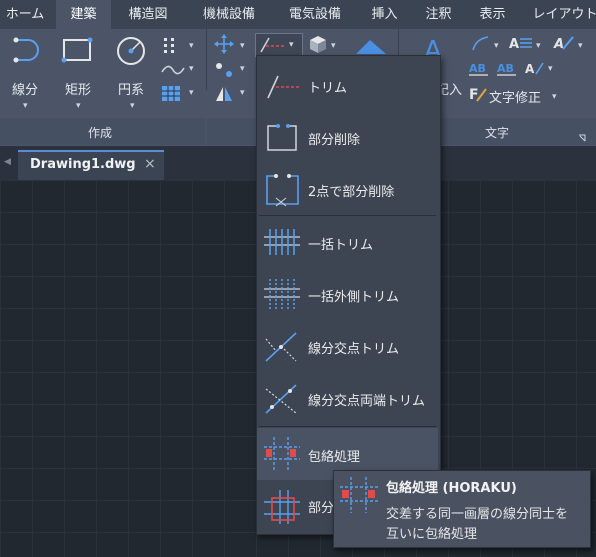  I want to click on tab-scroll-left-icon: ◀, so click(7, 162).